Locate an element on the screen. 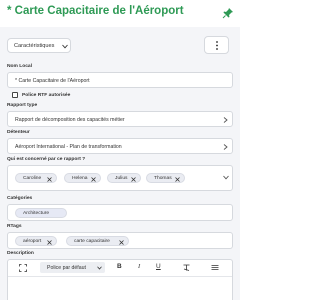 This screenshot has height=300, width=320. chip-label: carte capacitaire is located at coordinates (92, 241).